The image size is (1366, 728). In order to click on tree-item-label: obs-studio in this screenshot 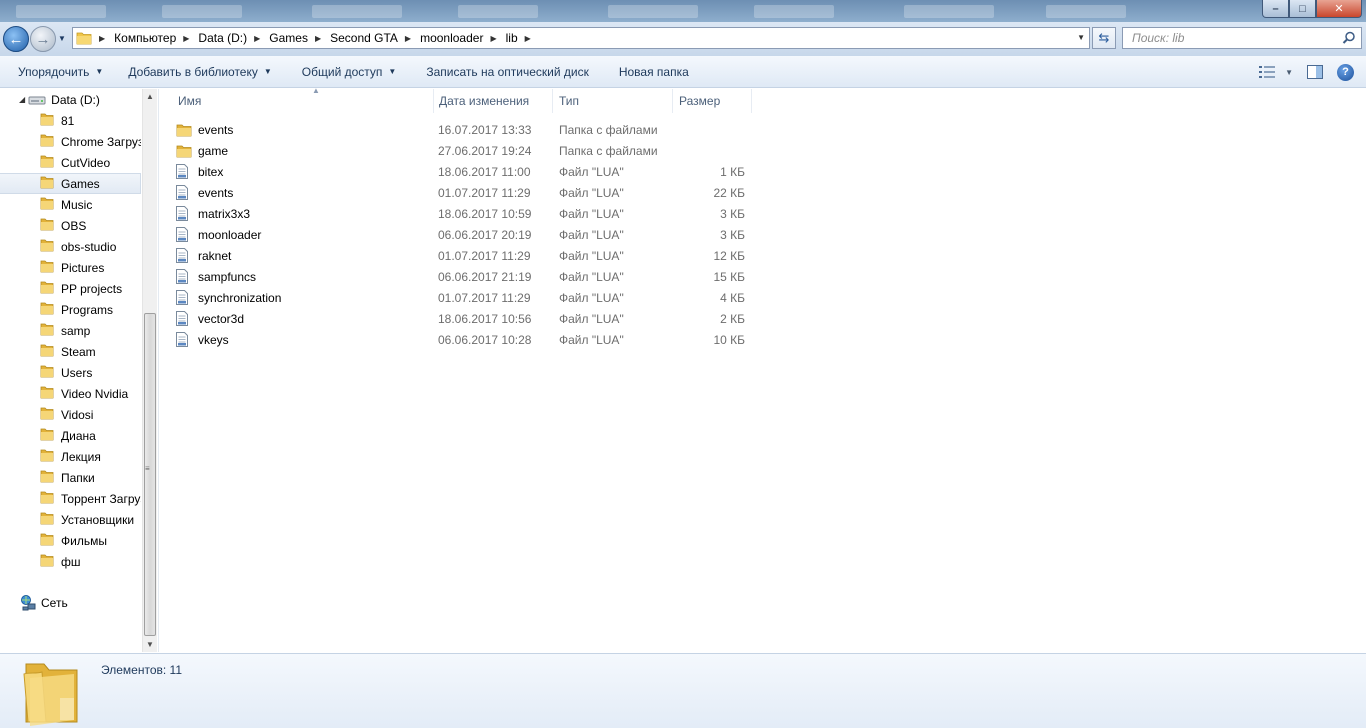, I will do `click(89, 246)`.